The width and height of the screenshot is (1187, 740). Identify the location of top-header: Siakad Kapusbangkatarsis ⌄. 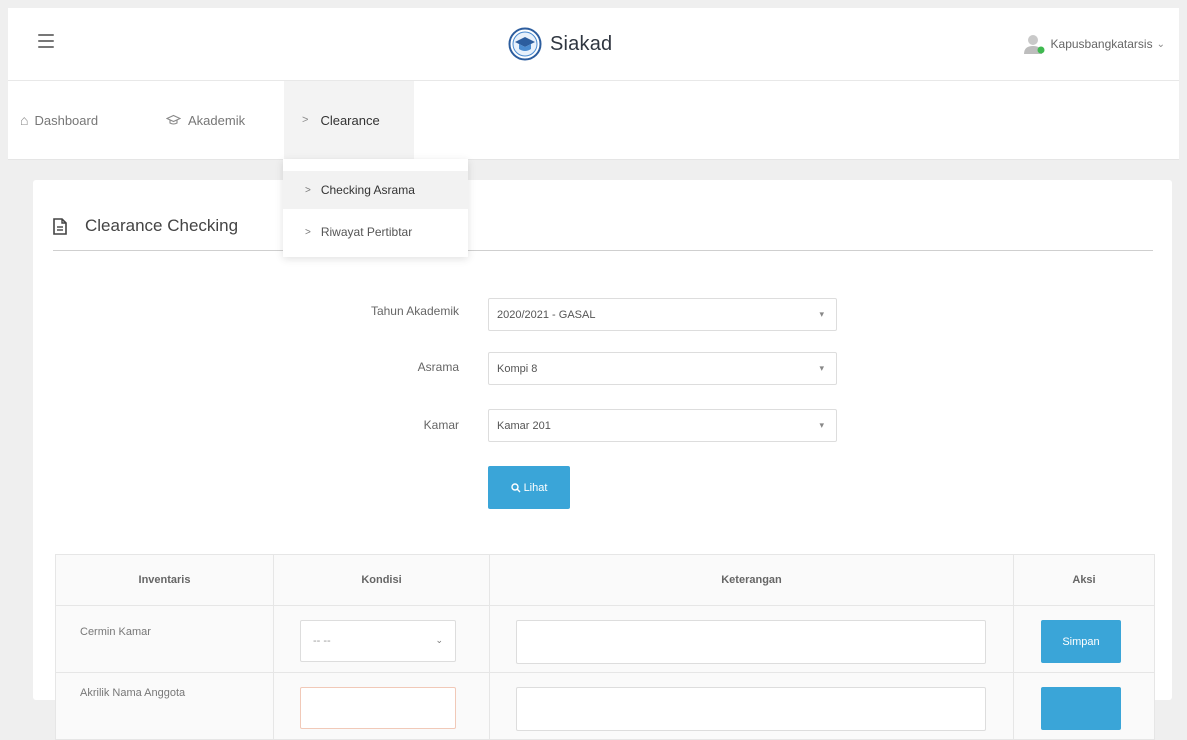
(593, 44).